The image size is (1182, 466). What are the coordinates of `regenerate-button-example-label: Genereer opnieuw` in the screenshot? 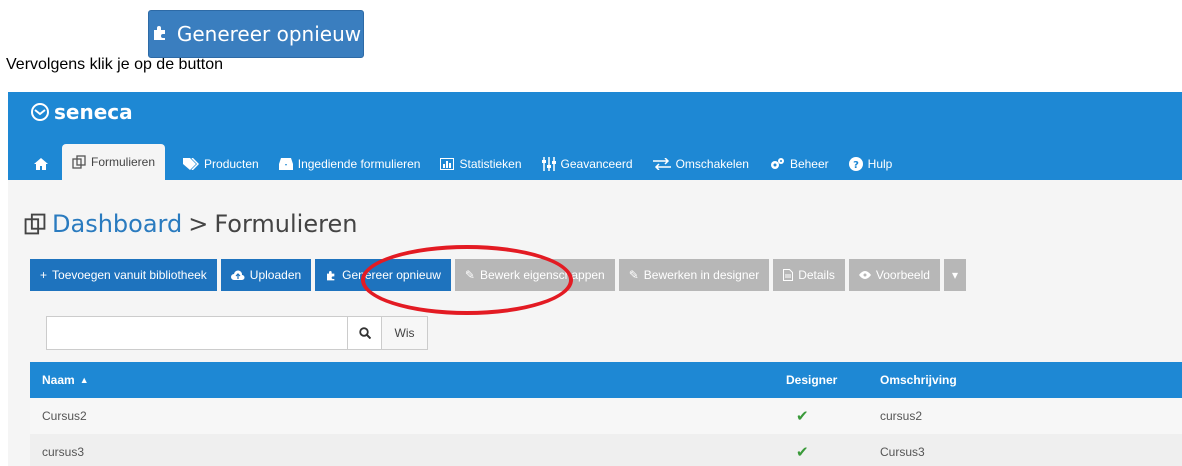 It's located at (269, 34).